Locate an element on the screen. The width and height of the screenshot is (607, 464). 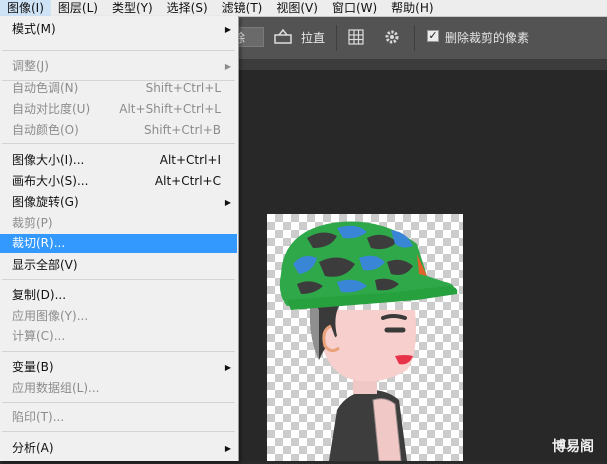
menu-image: 图像(I) is located at coordinates (25, 8).